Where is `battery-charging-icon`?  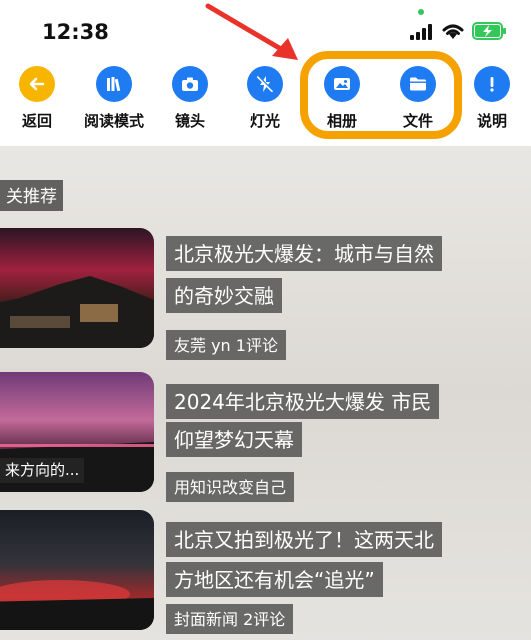 battery-charging-icon is located at coordinates (489, 31).